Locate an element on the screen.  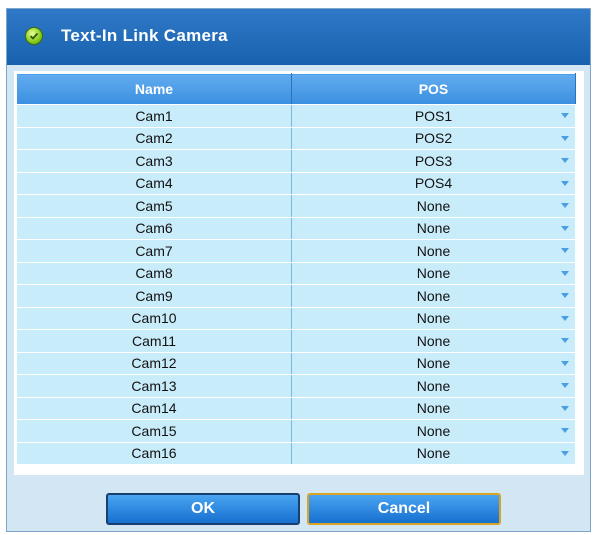
table-row: Cam8 None is located at coordinates (296, 273).